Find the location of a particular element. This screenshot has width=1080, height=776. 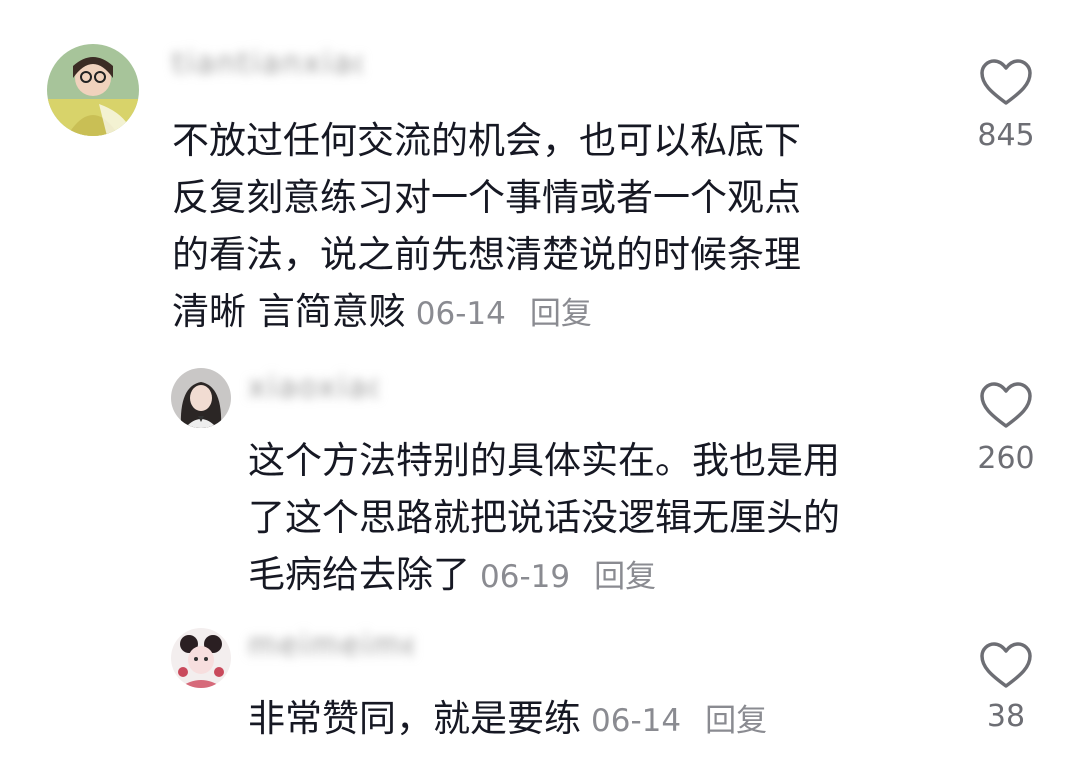

like-count: 38 is located at coordinates (1006, 716).